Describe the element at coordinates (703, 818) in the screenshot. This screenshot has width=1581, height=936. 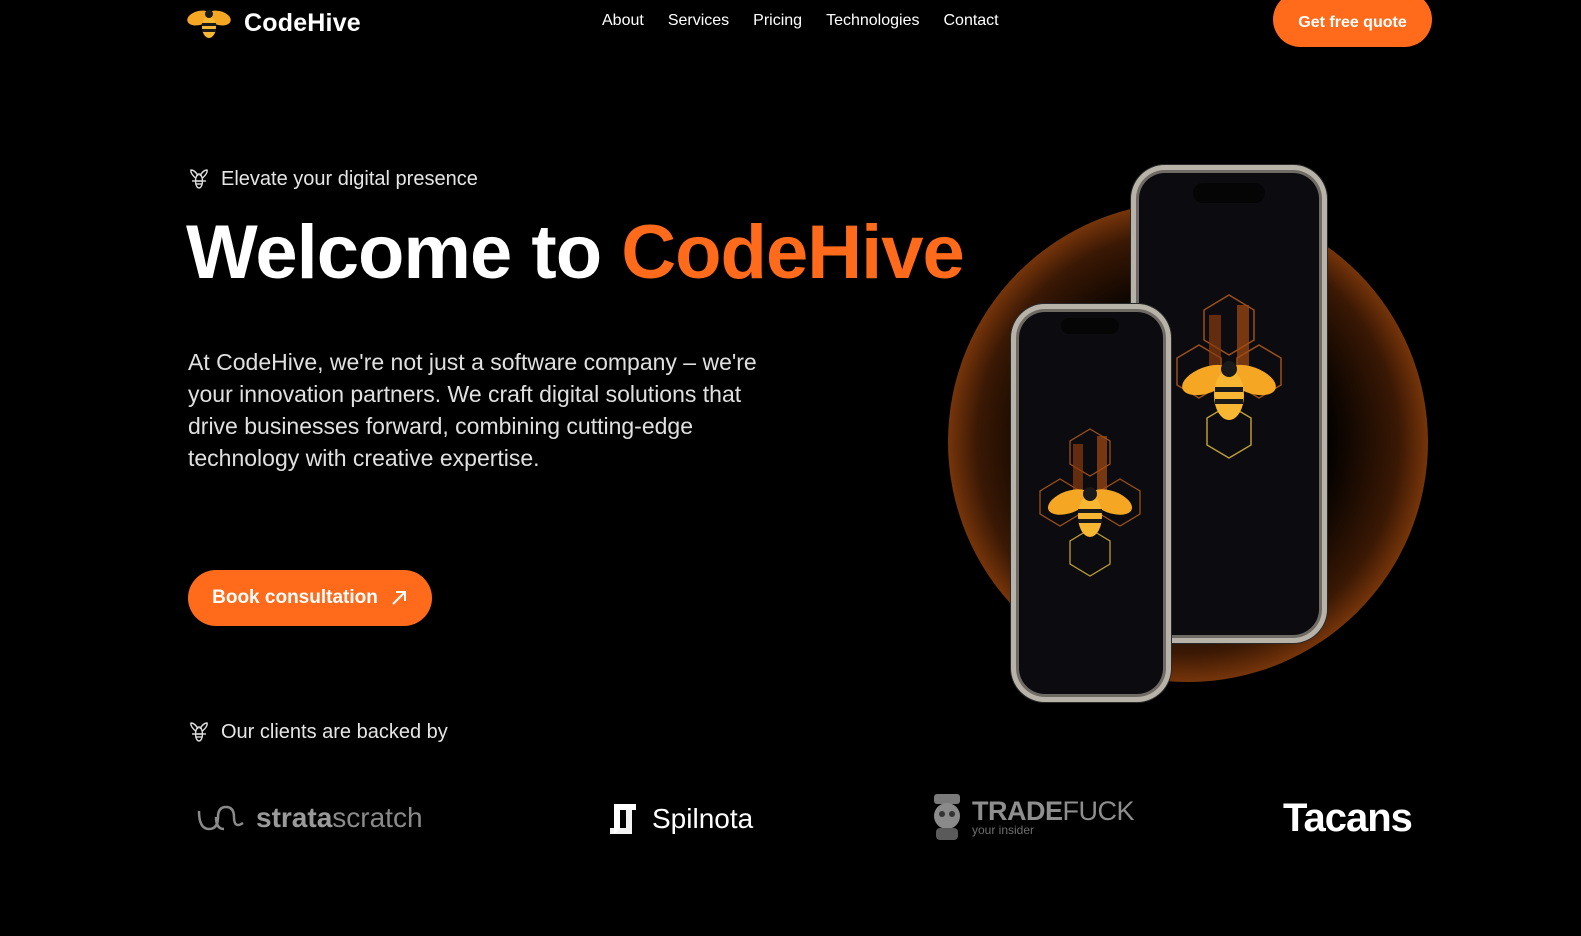
I see `spilnota-name: Spilnota` at that location.